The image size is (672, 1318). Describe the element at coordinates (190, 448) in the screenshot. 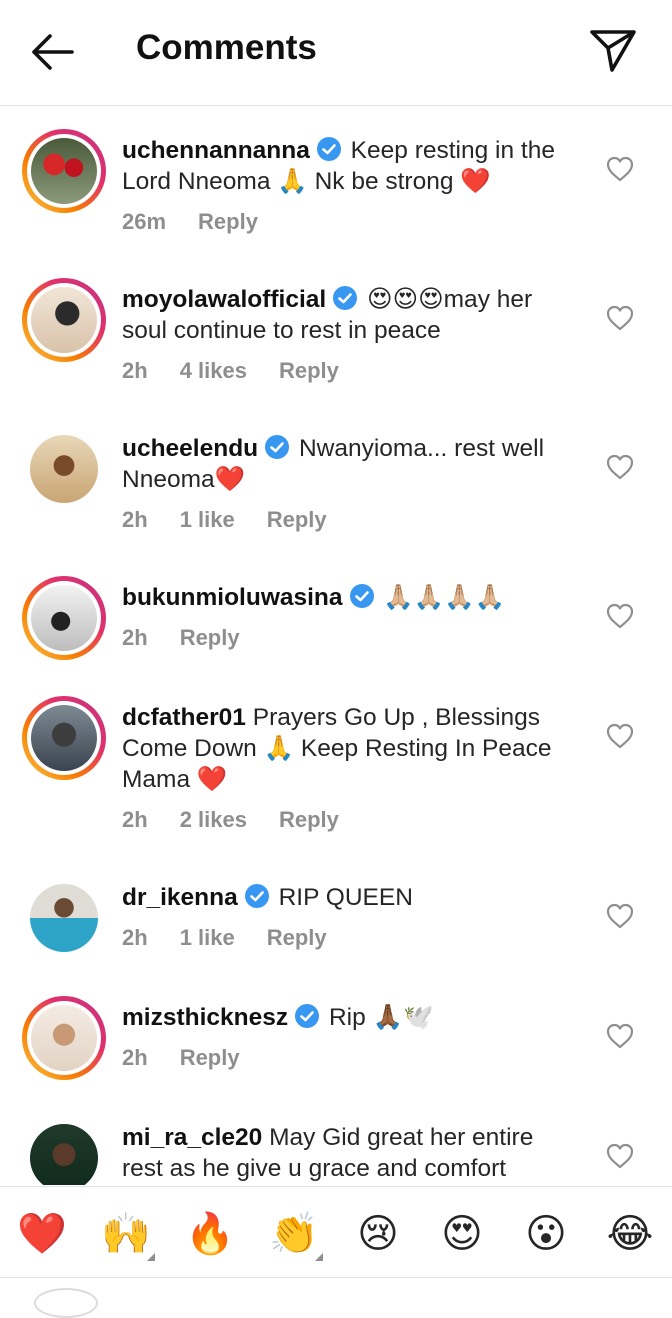

I see `comment-username: ucheelendu` at that location.